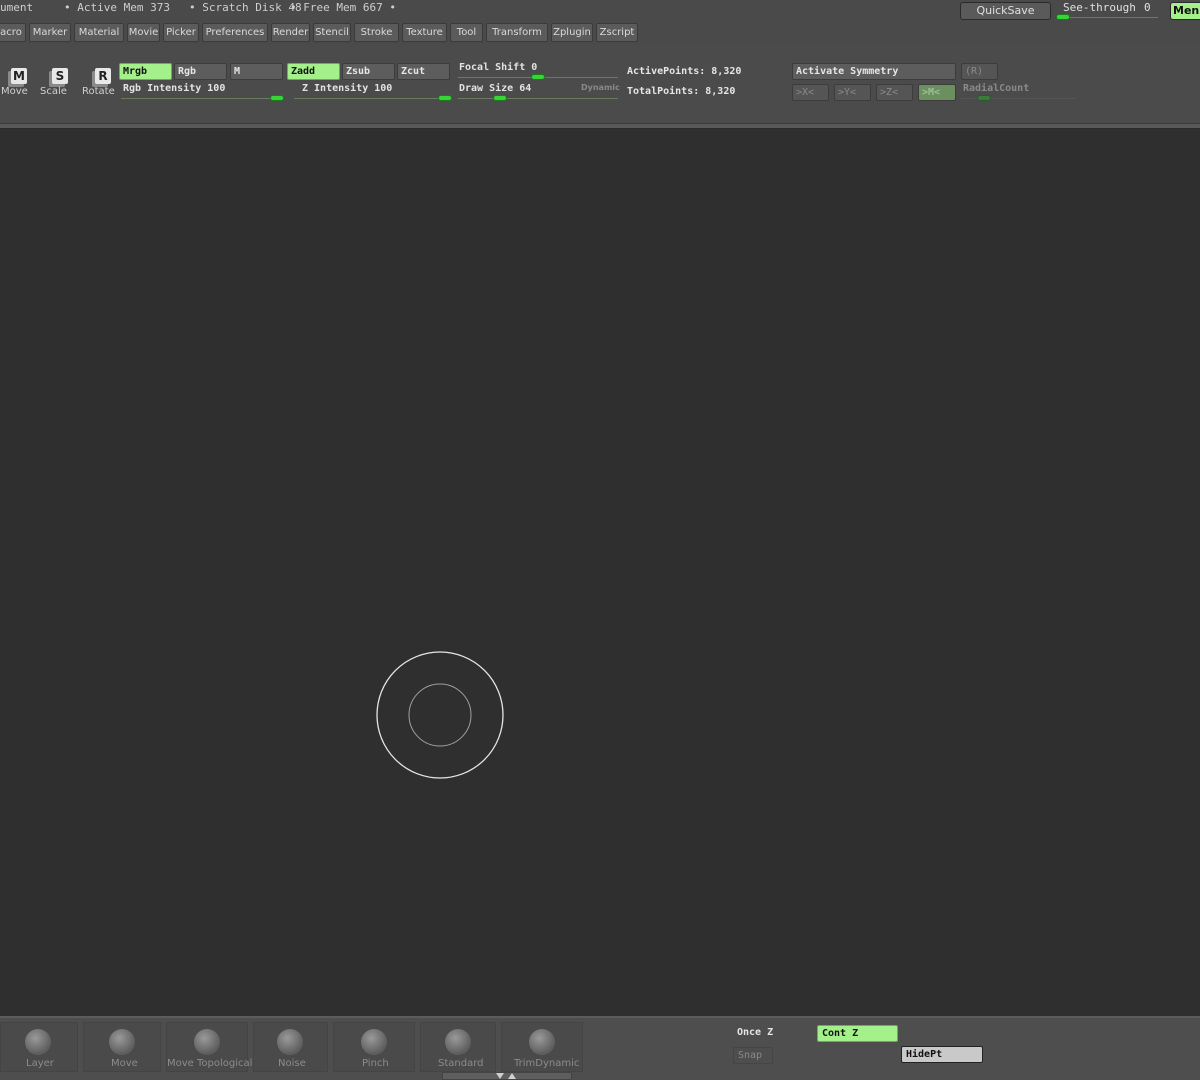 This screenshot has height=1080, width=1200. I want to click on symmetry-y-button: >Y<, so click(852, 92).